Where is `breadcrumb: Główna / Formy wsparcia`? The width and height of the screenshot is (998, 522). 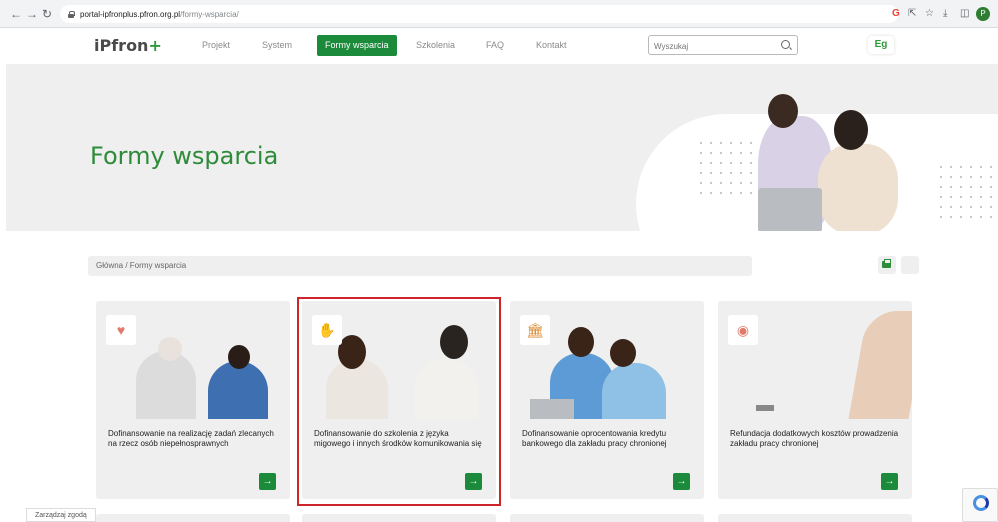 breadcrumb: Główna / Formy wsparcia is located at coordinates (420, 266).